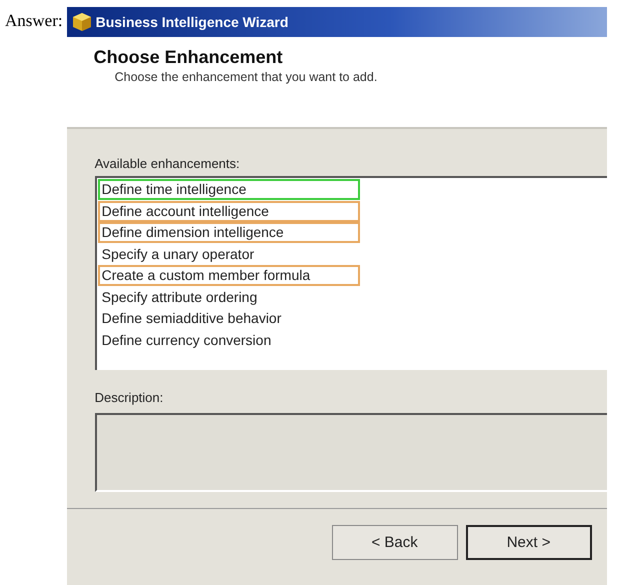  What do you see at coordinates (229, 318) in the screenshot?
I see `list-item: Define semiadditive behavior` at bounding box center [229, 318].